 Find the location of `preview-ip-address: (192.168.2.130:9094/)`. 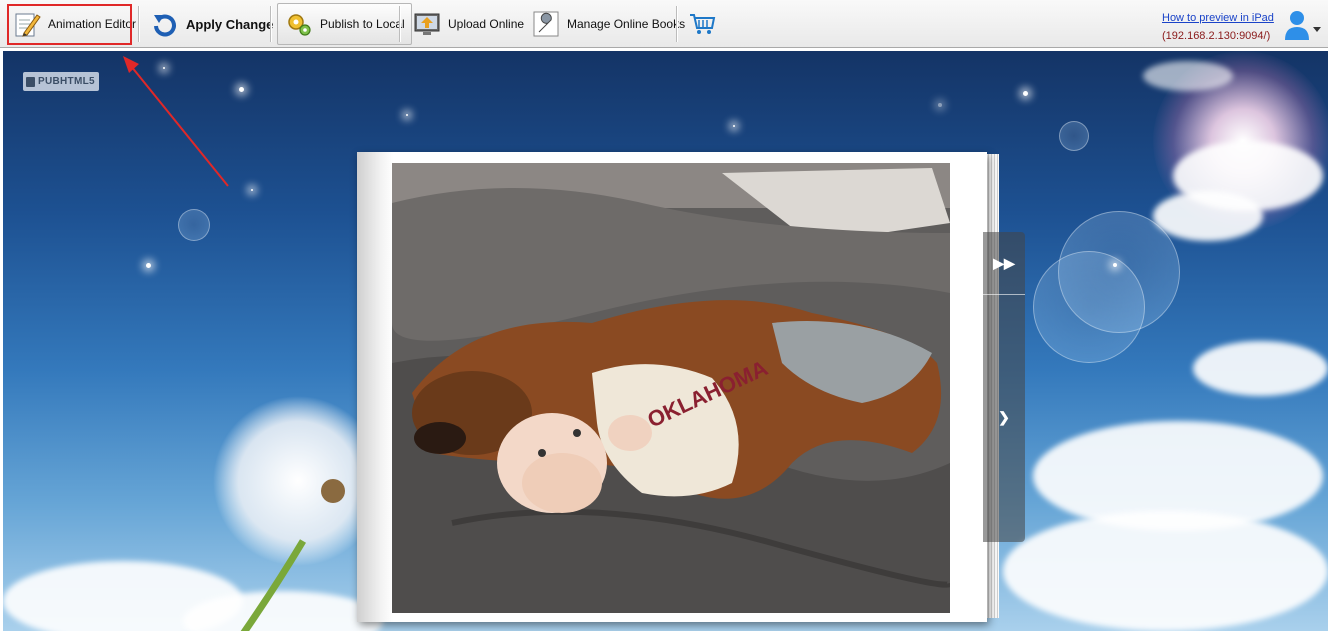

preview-ip-address: (192.168.2.130:9094/) is located at coordinates (1216, 36).